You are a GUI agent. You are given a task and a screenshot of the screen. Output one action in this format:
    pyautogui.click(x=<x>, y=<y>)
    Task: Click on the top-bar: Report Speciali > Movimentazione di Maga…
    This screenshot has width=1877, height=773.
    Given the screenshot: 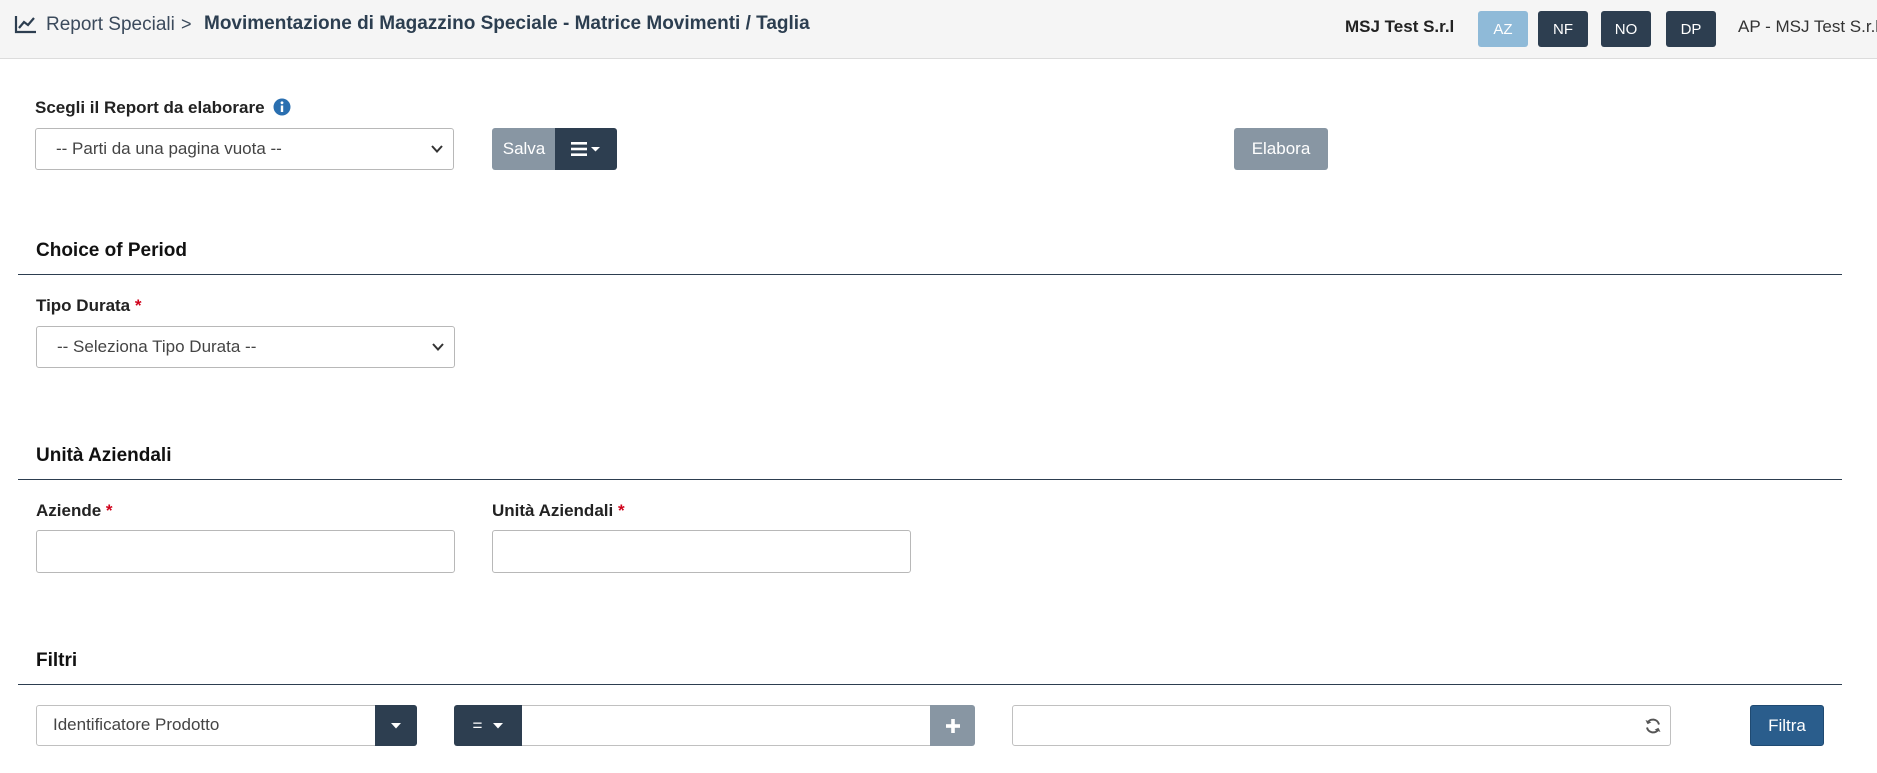 What is the action you would take?
    pyautogui.click(x=938, y=29)
    